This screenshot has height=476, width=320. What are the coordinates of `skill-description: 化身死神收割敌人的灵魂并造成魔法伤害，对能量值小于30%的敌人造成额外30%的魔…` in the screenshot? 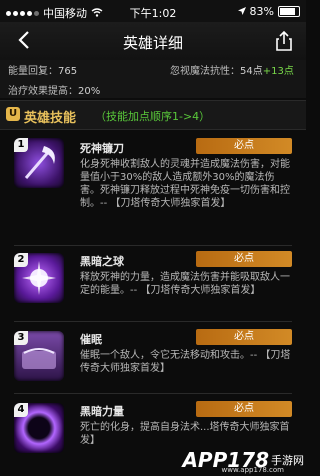 It's located at (185, 184).